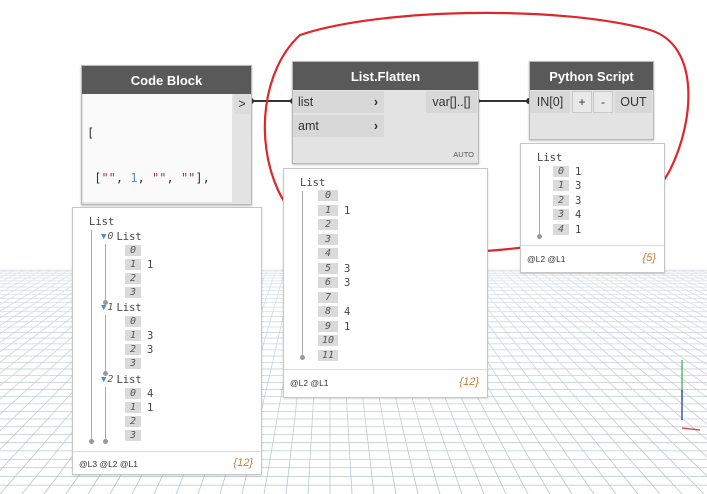 Image resolution: width=707 pixels, height=494 pixels. Describe the element at coordinates (148, 178) in the screenshot. I see `code-line: ["", 1, "", ""],` at that location.